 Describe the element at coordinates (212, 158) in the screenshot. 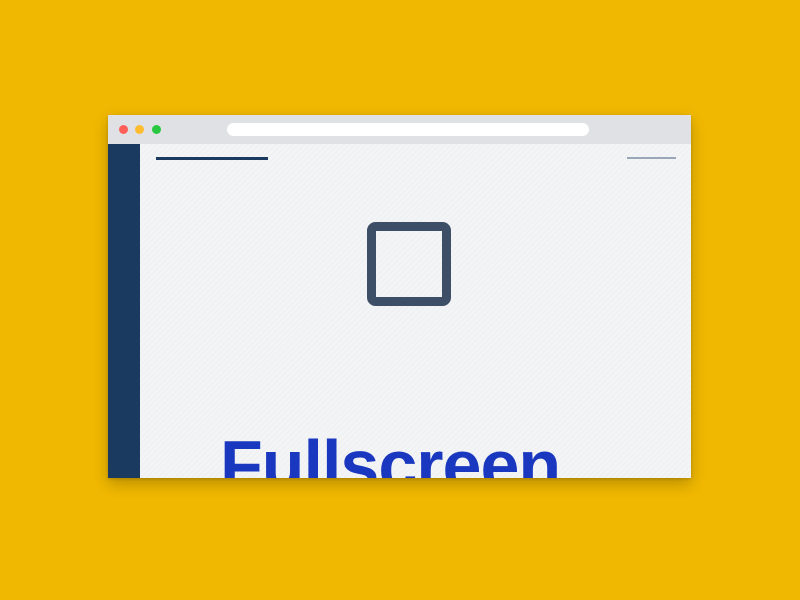

I see `logo-placeholder-line` at that location.